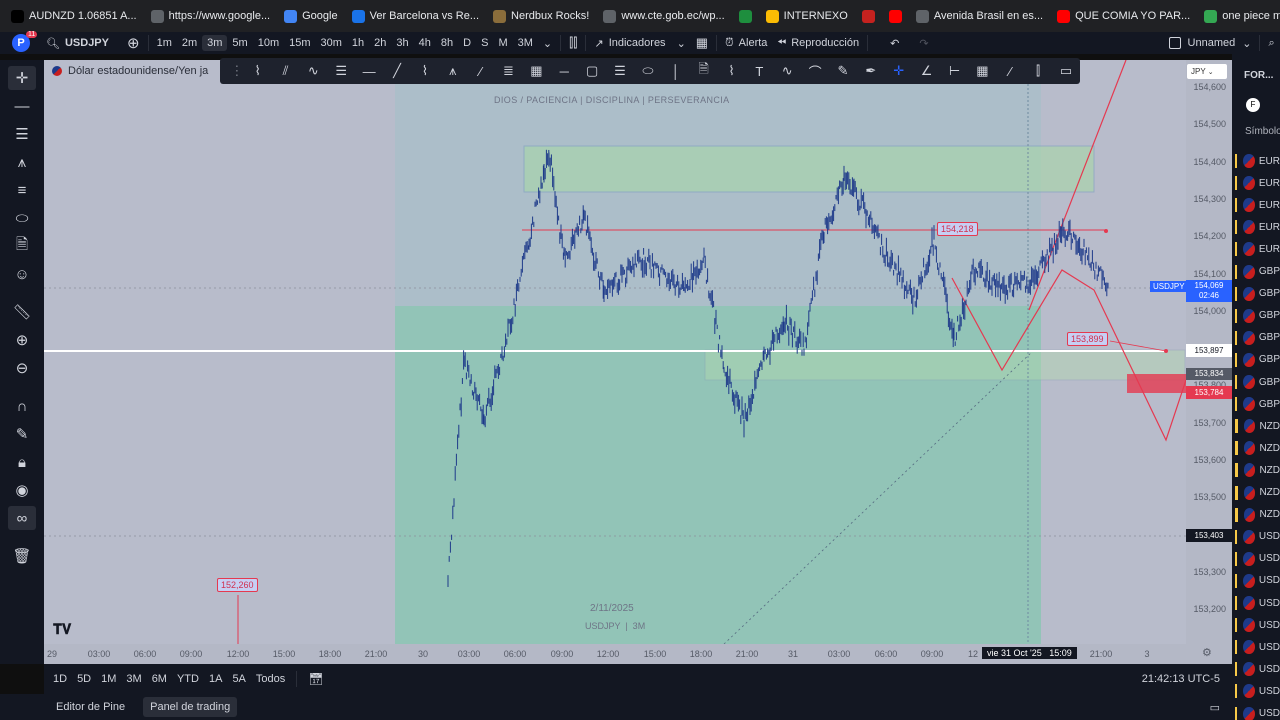 Image resolution: width=1280 pixels, height=720 pixels. Describe the element at coordinates (732, 71) in the screenshot. I see `elliott-wave-icon: ⌇` at that location.